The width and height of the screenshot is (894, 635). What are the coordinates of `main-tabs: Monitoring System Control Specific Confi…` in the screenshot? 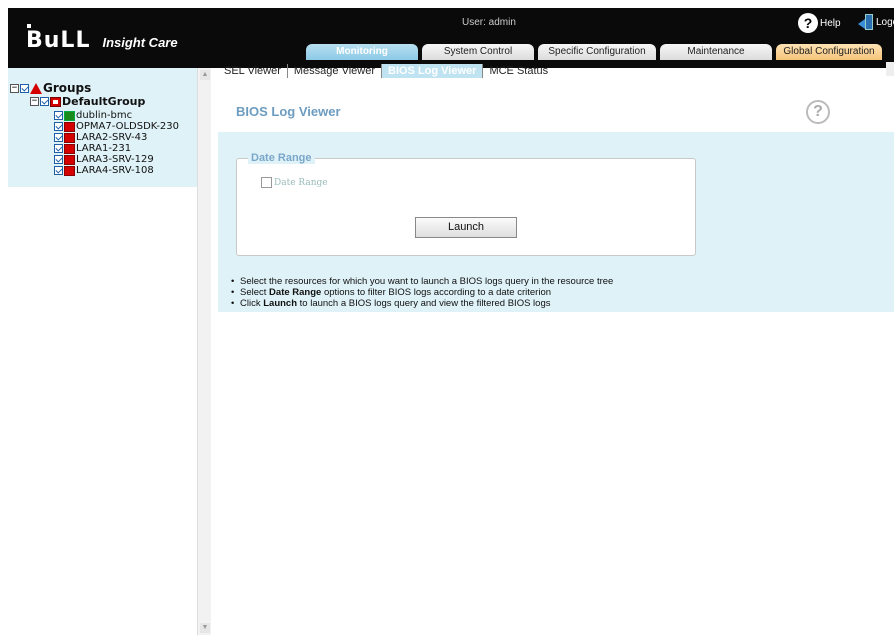 It's located at (594, 52).